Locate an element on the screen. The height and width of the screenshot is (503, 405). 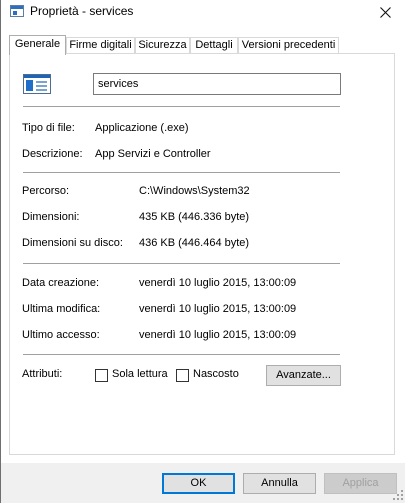
tab-sicurezza: Sicurezza is located at coordinates (162, 45).